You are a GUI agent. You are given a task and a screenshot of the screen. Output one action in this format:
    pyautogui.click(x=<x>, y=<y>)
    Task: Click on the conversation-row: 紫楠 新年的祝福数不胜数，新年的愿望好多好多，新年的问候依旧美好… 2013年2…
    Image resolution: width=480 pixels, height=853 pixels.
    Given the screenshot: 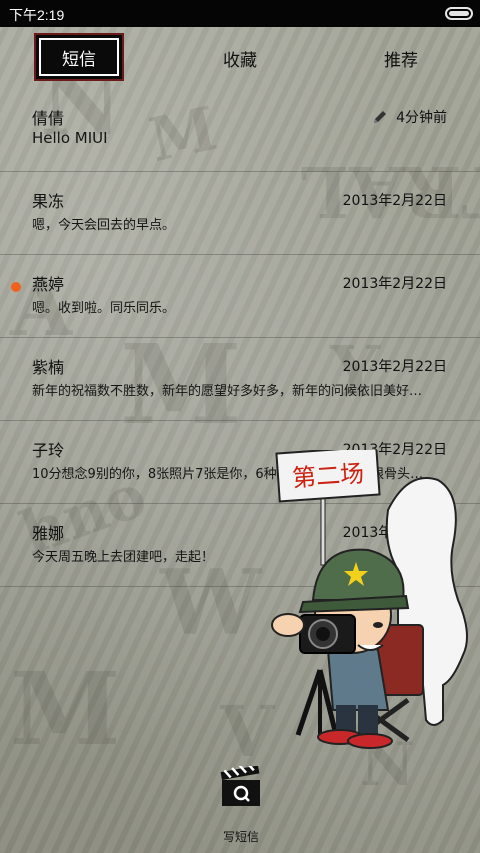 What is the action you would take?
    pyautogui.click(x=240, y=379)
    